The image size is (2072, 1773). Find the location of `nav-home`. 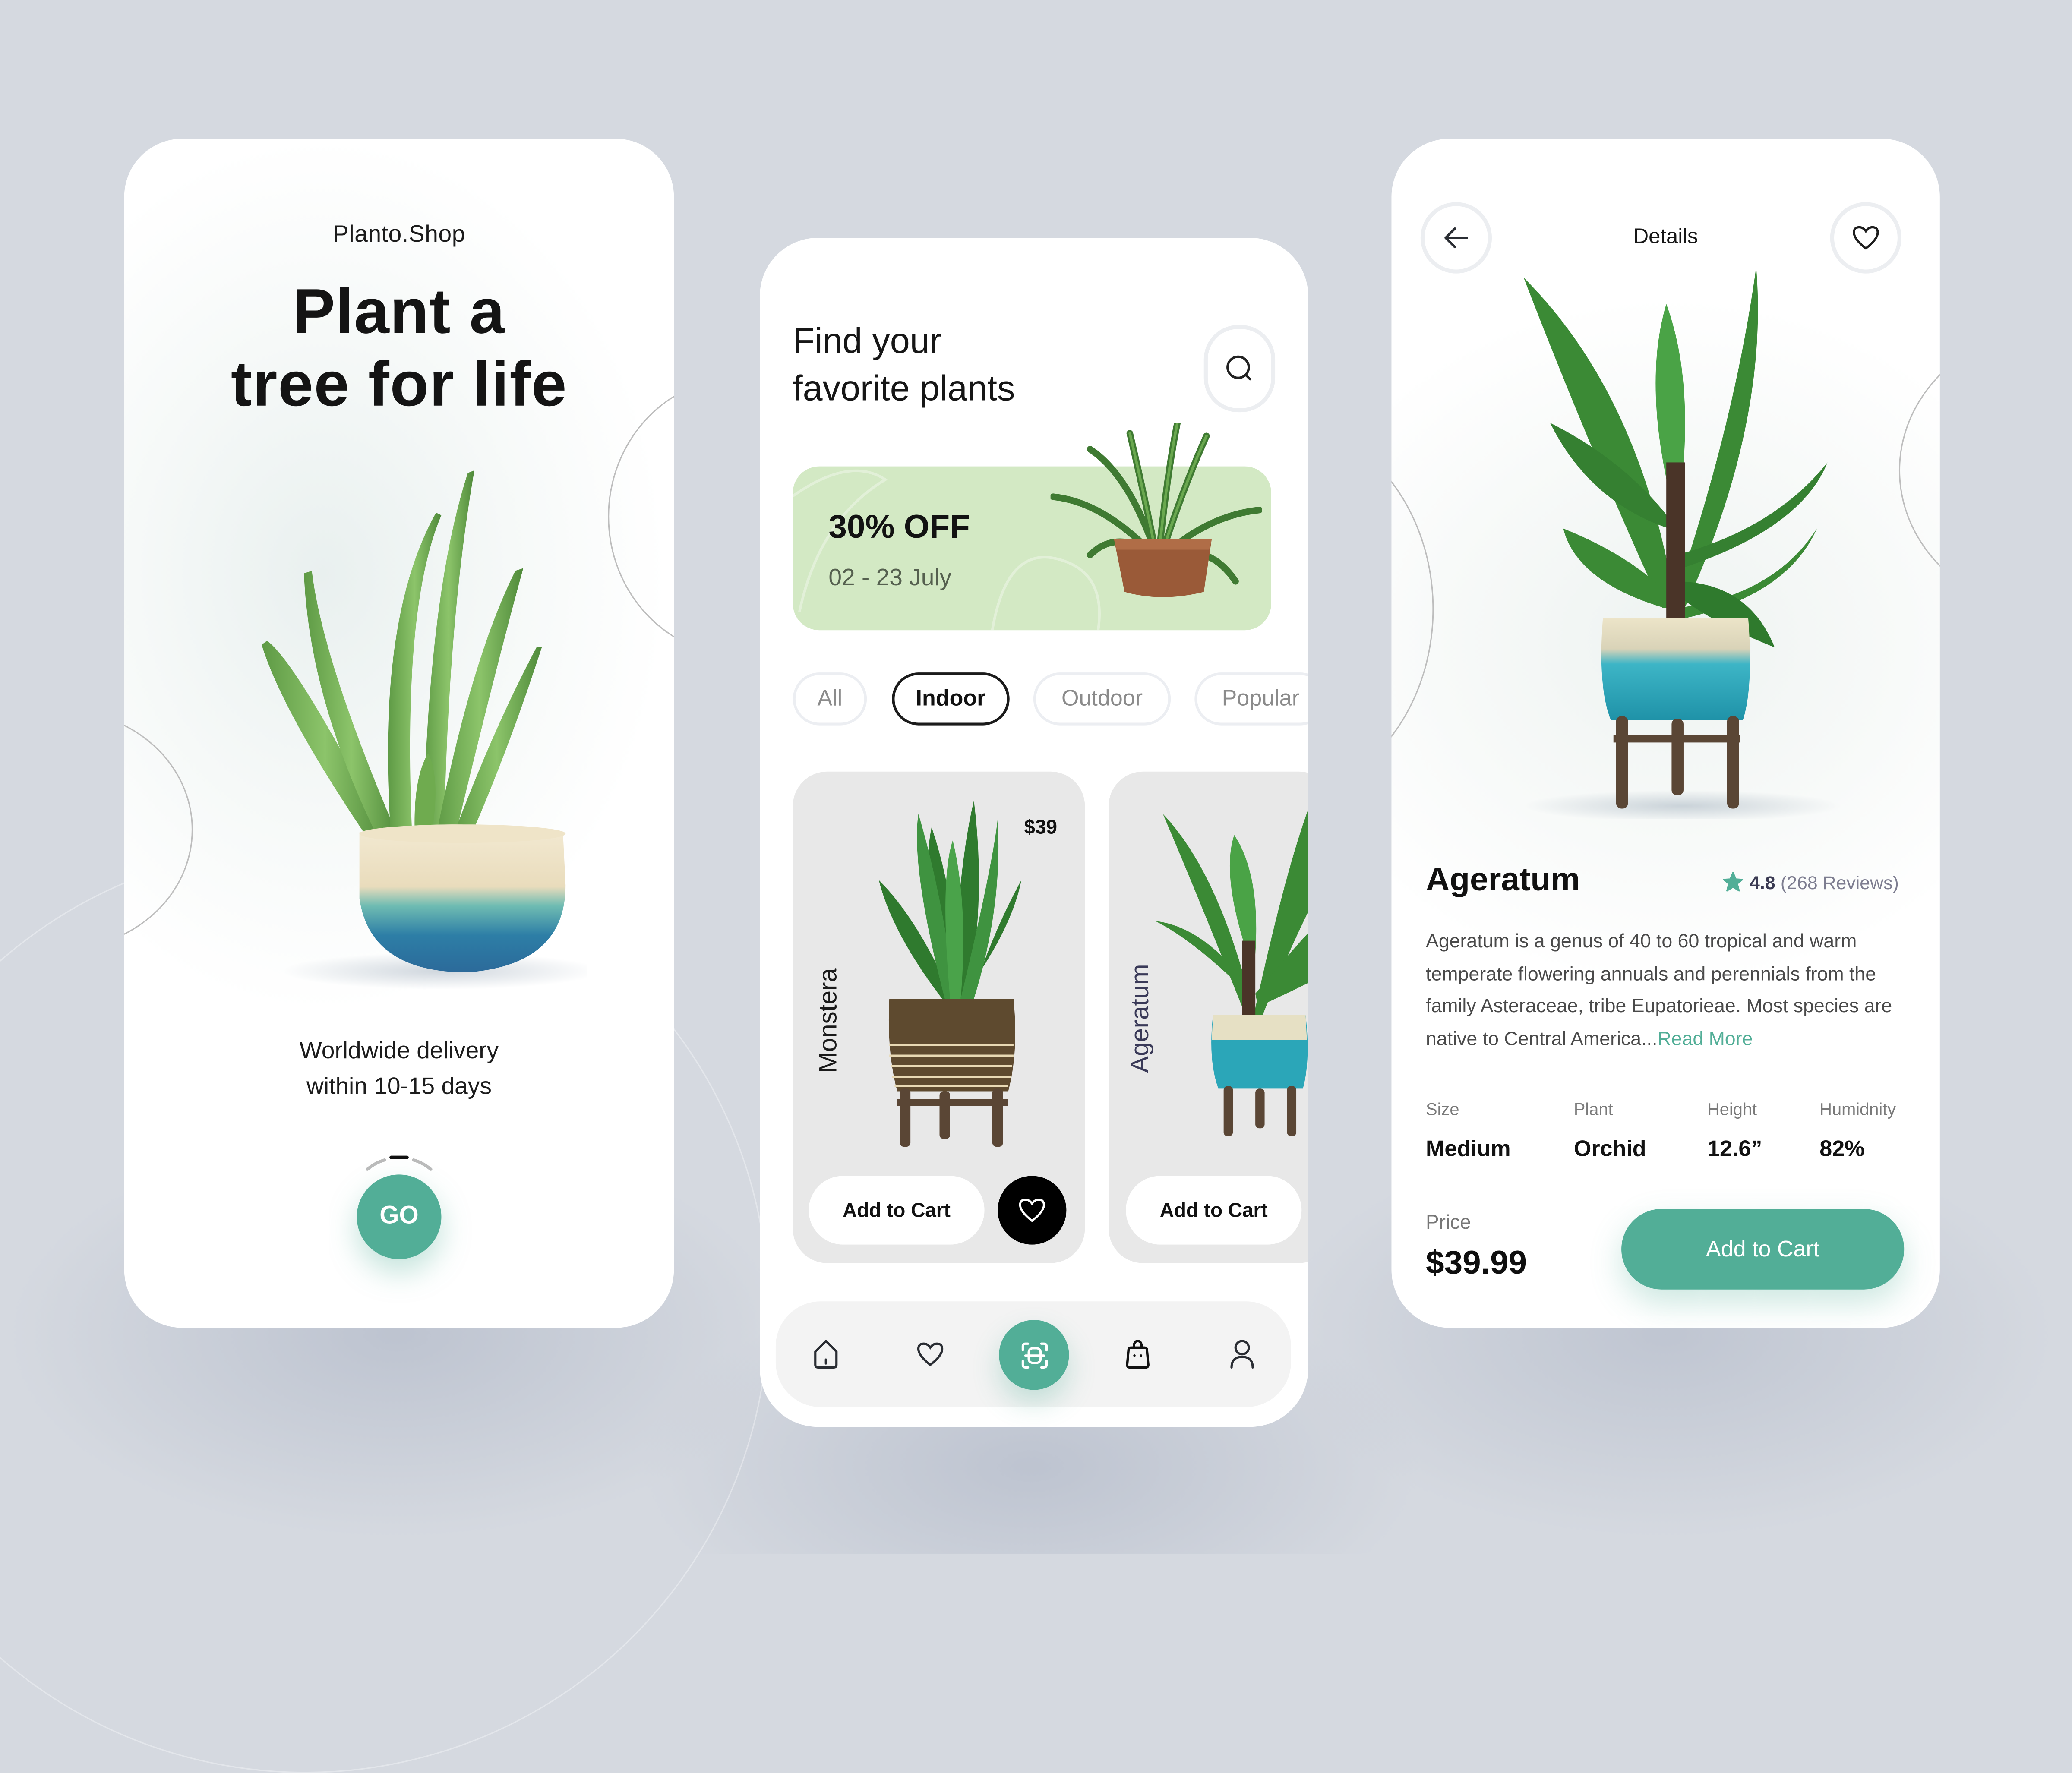

nav-home is located at coordinates (826, 1354).